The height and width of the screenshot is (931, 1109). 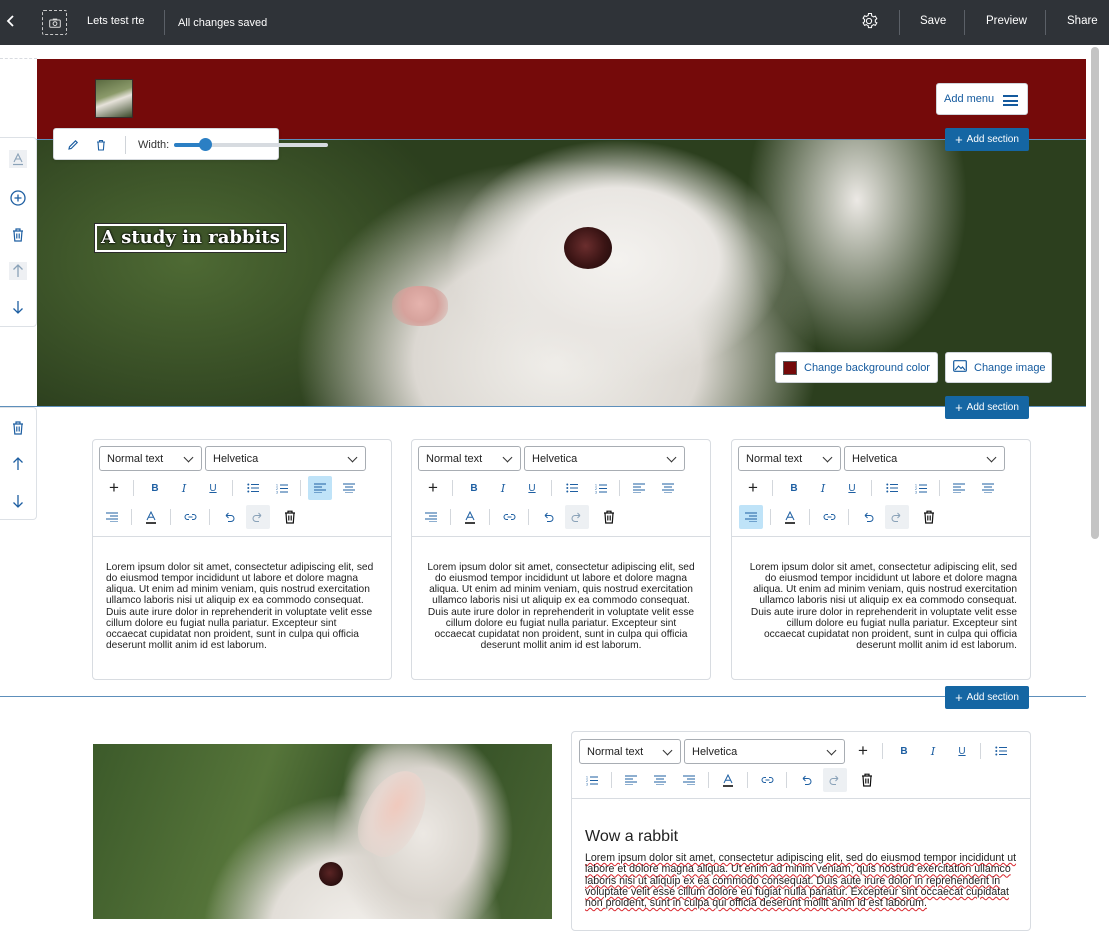 What do you see at coordinates (982, 99) in the screenshot?
I see `add-menu-button: Add menu` at bounding box center [982, 99].